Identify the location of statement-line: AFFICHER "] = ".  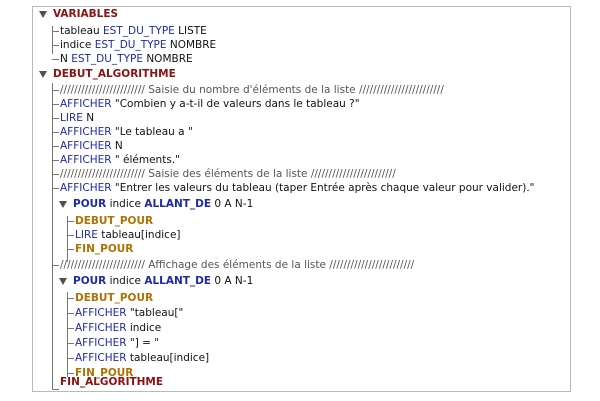
(117, 343).